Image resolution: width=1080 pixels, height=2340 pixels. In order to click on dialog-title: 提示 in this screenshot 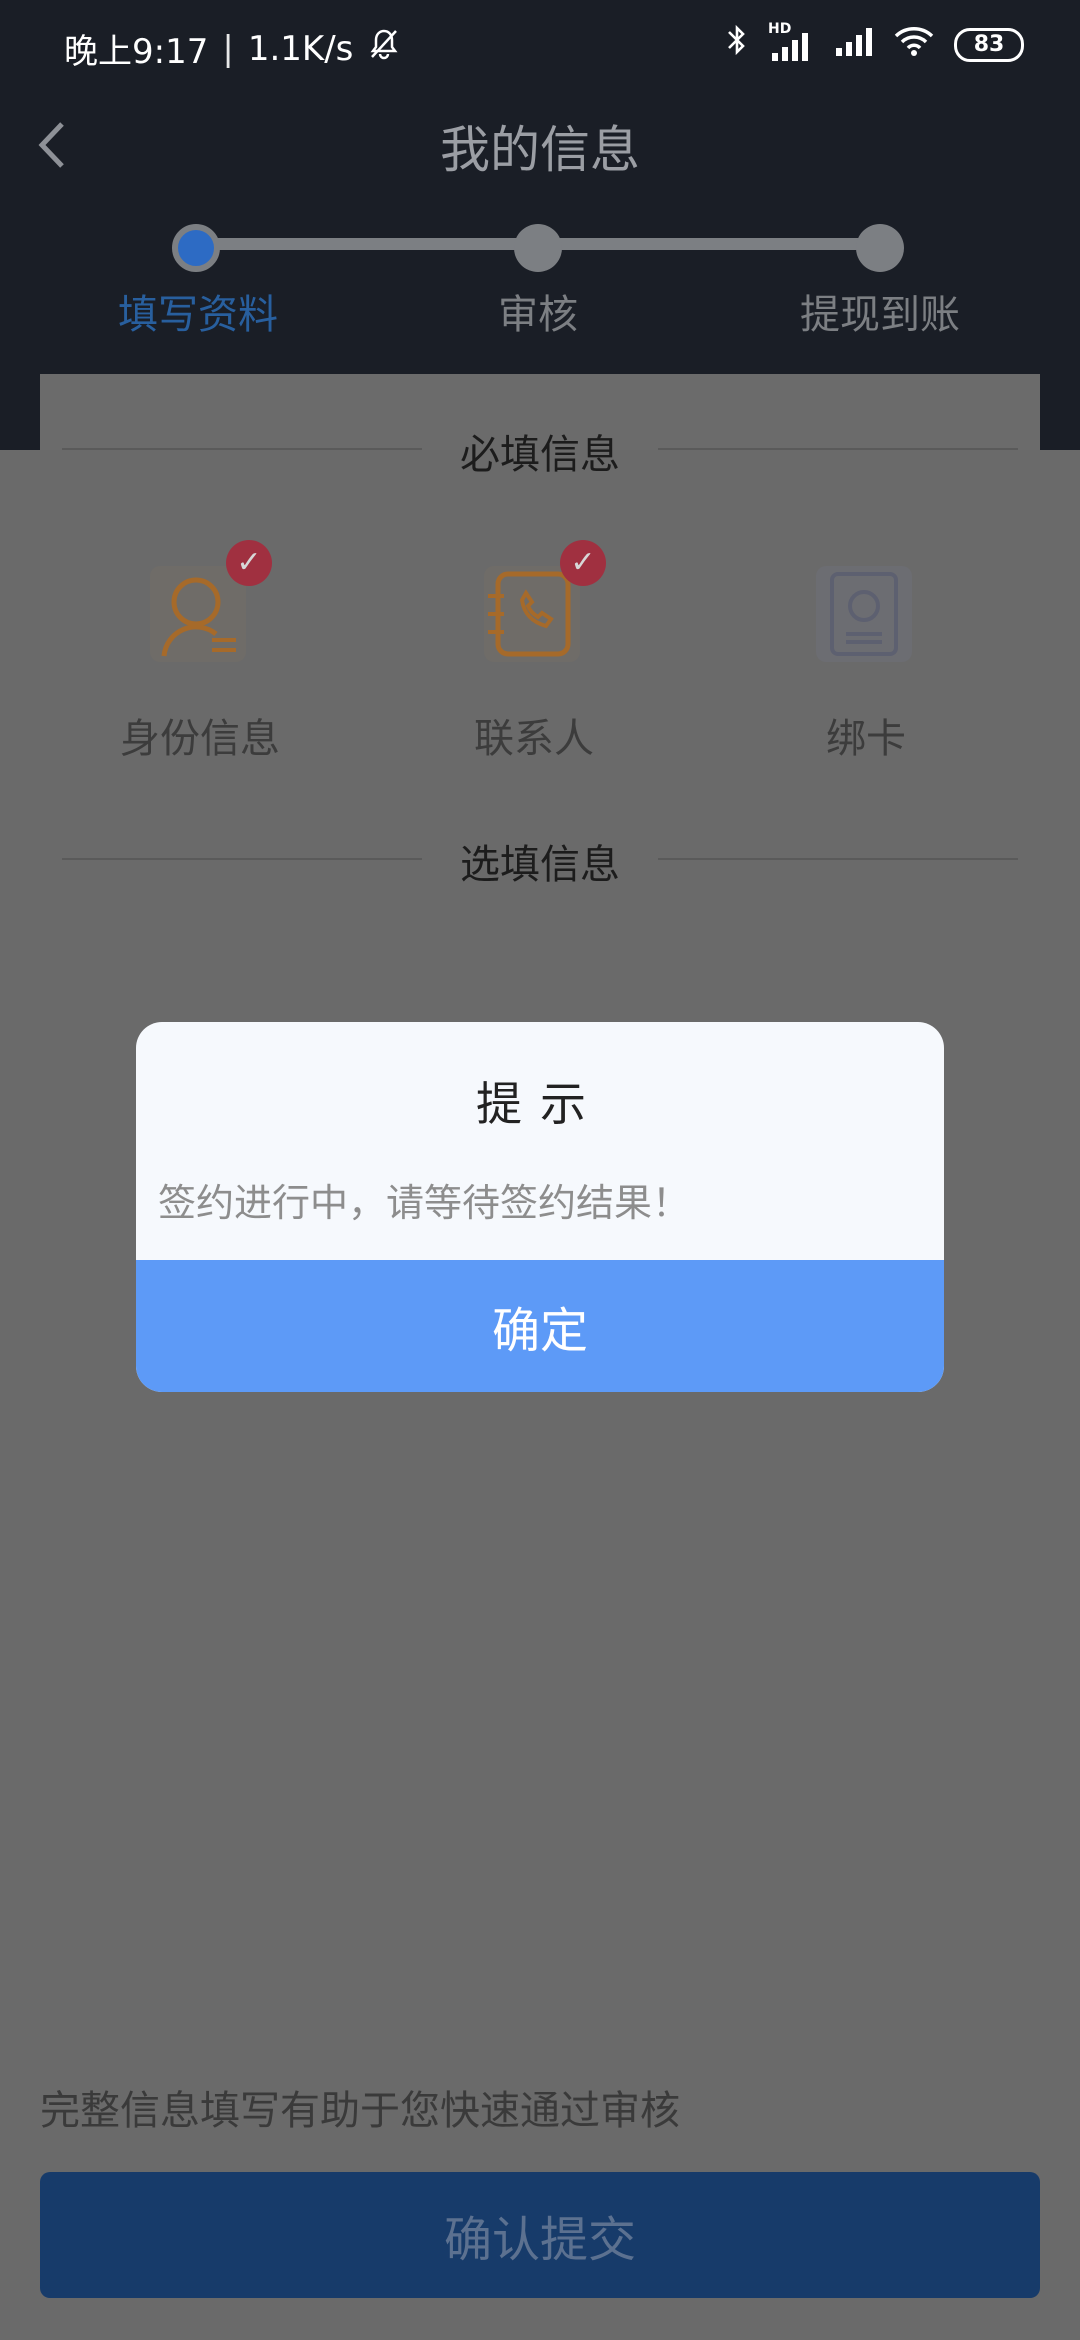, I will do `click(540, 1104)`.